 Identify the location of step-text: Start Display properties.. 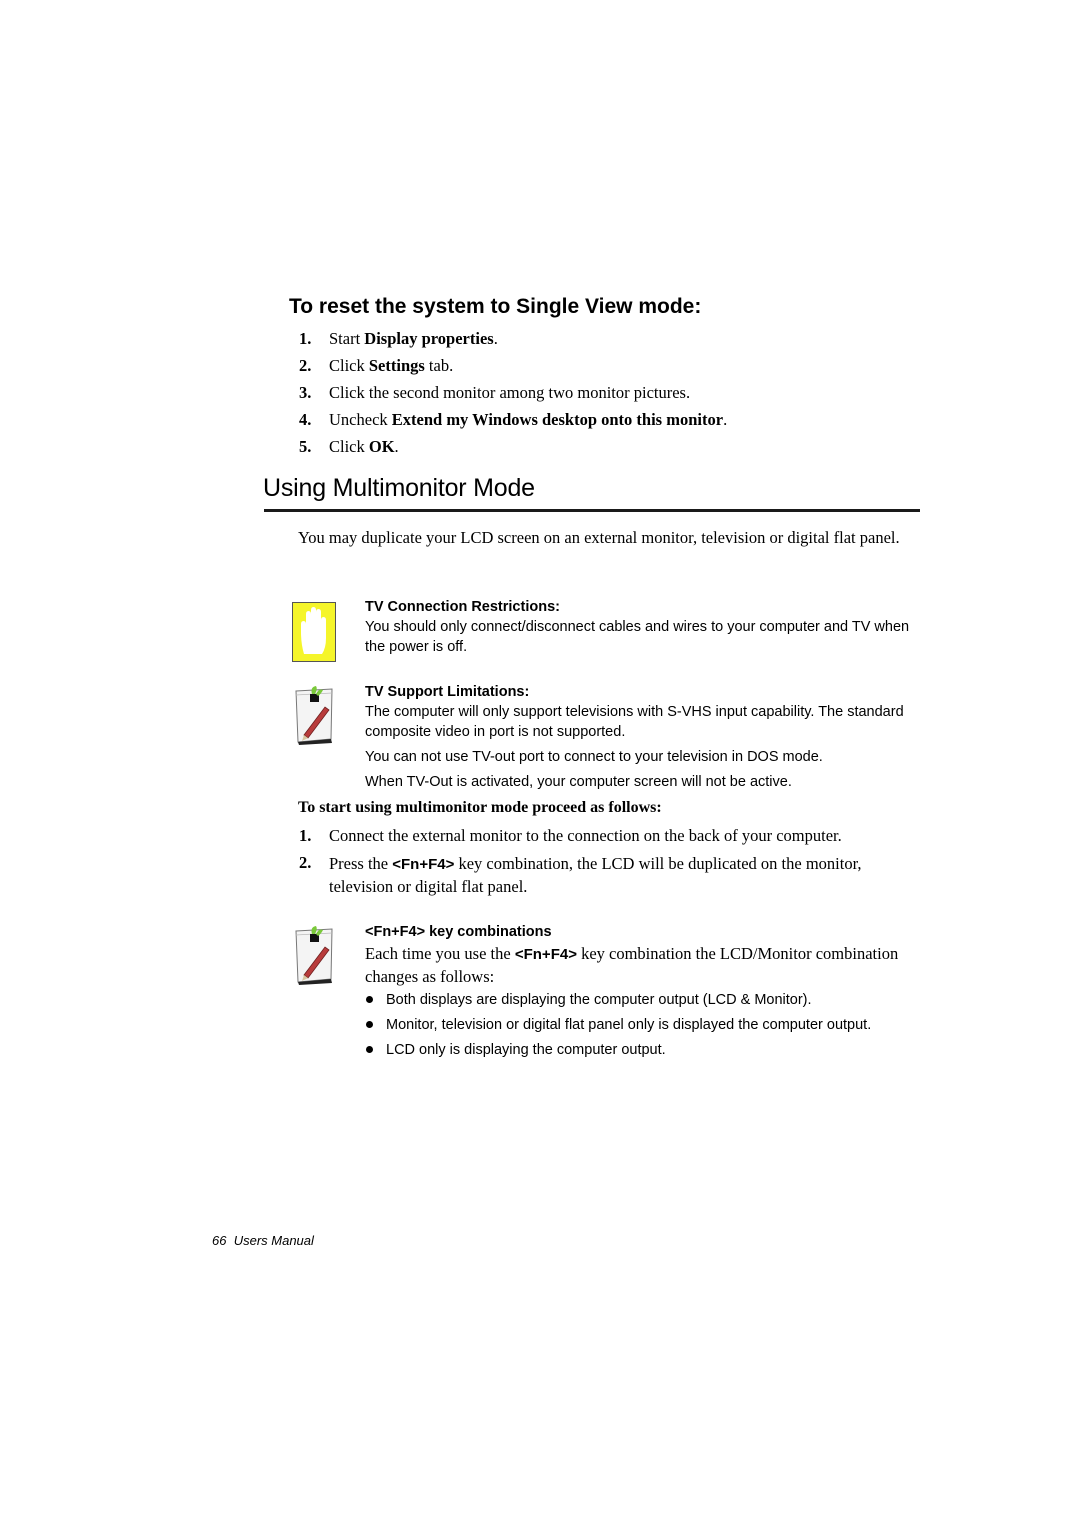
(413, 338).